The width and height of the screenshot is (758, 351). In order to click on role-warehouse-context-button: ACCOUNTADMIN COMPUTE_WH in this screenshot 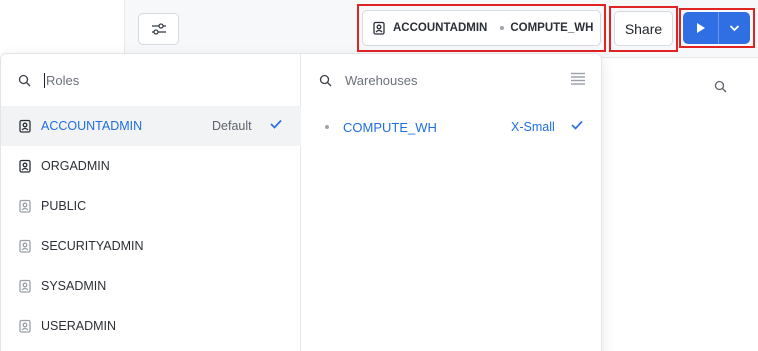, I will do `click(481, 28)`.